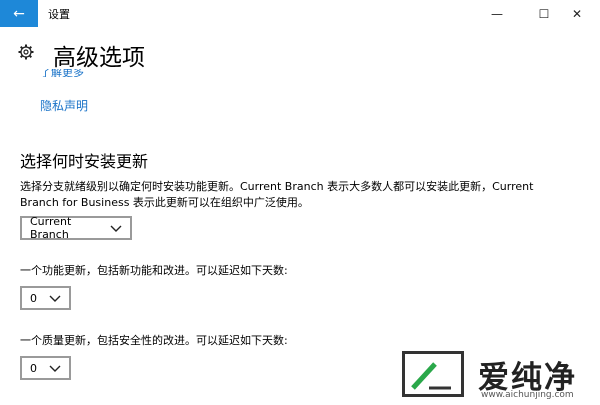  I want to click on back-arrow-icon: ←, so click(19, 13).